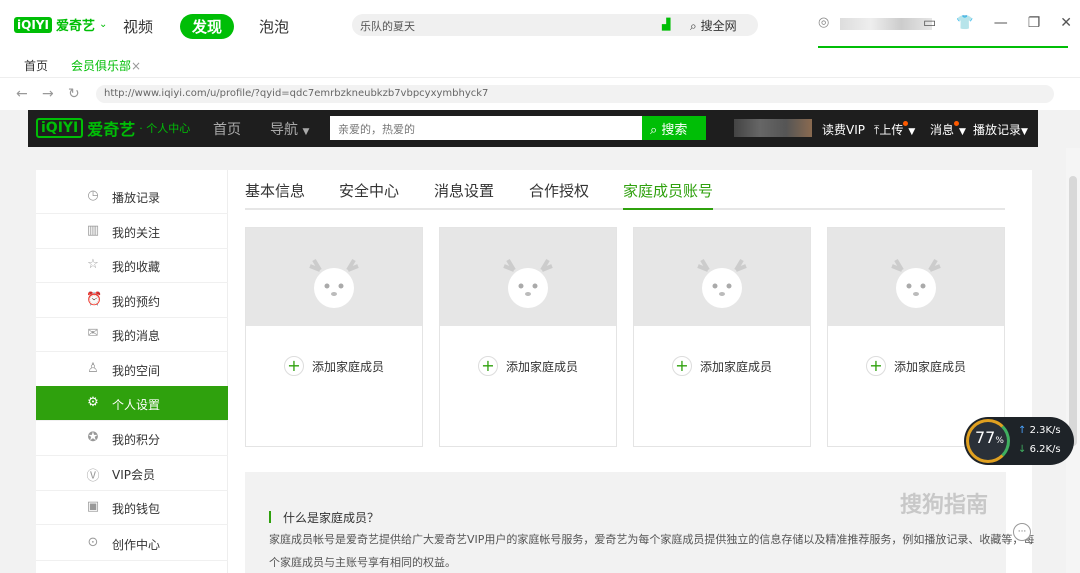 Image resolution: width=1080 pixels, height=573 pixels. I want to click on usage-percent-value: 77, so click(985, 437).